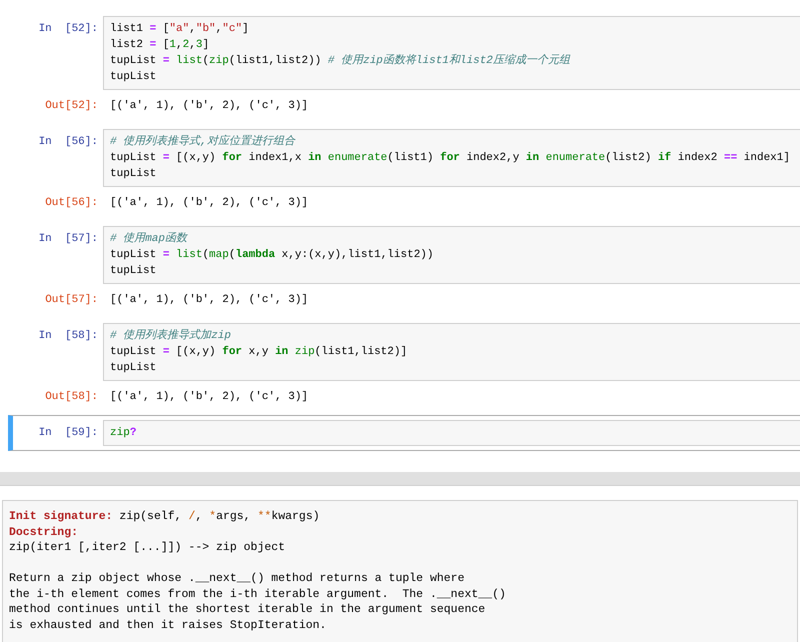  Describe the element at coordinates (259, 352) in the screenshot. I see `code-line: tupList = [(x,y) for x,y in zip(list1,list2)]` at that location.